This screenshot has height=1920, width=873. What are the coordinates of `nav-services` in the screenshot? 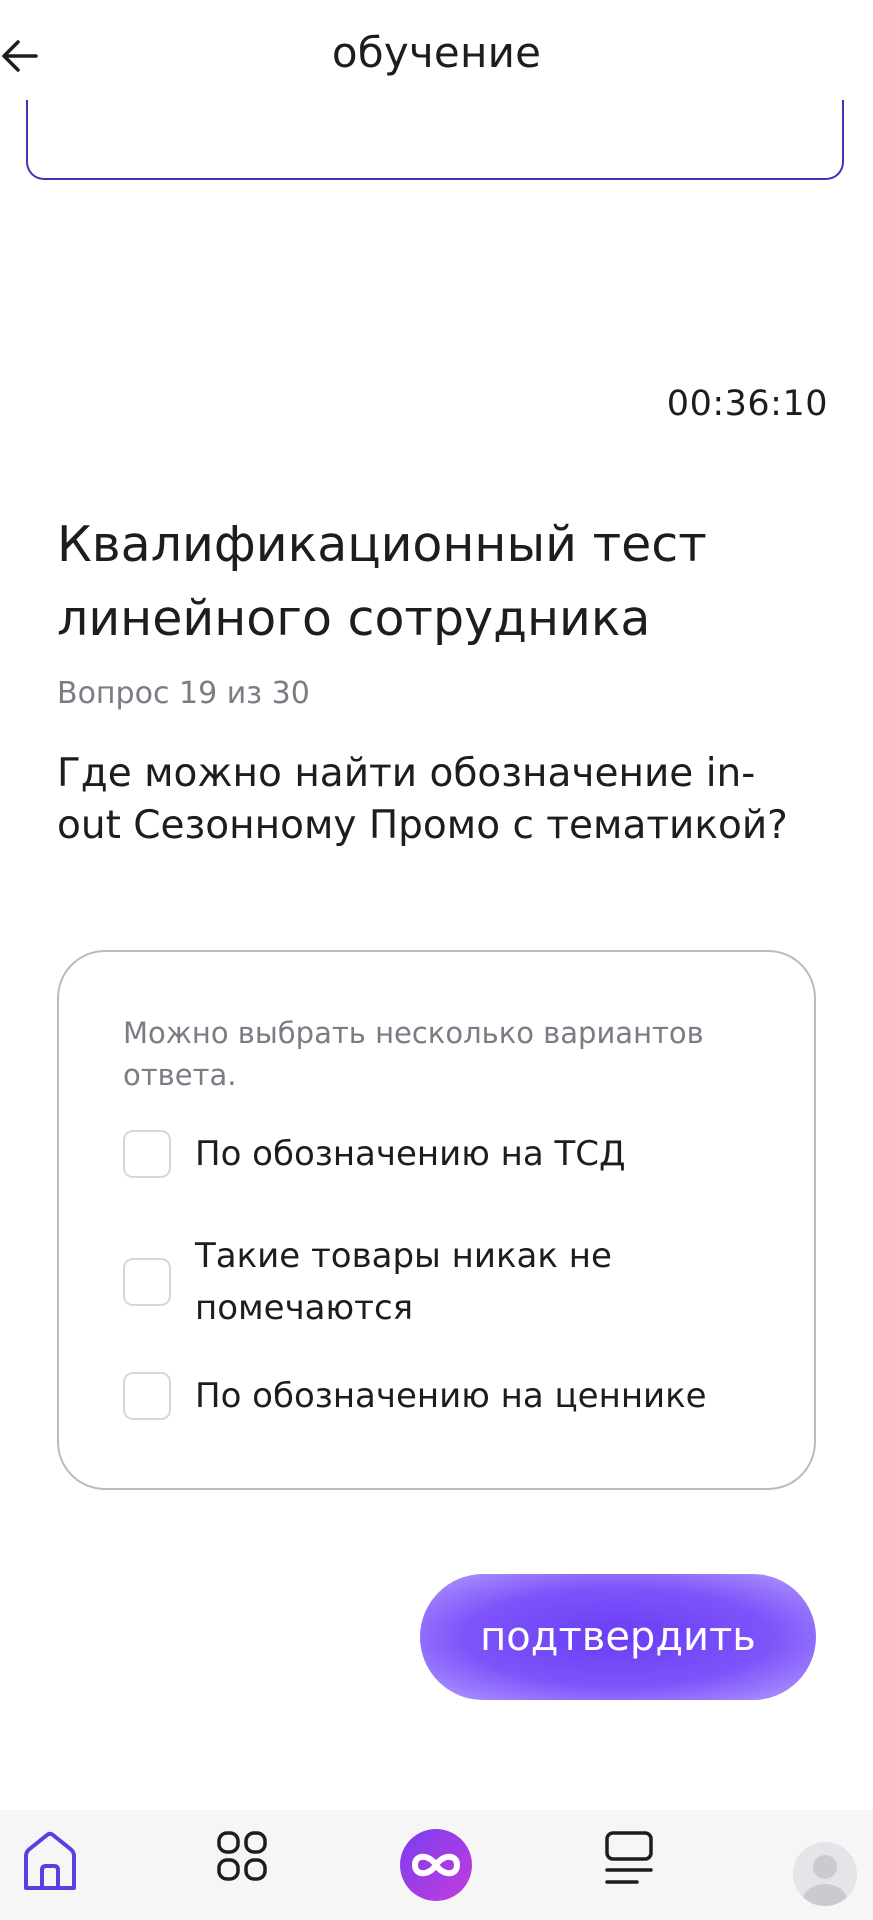 It's located at (242, 1875).